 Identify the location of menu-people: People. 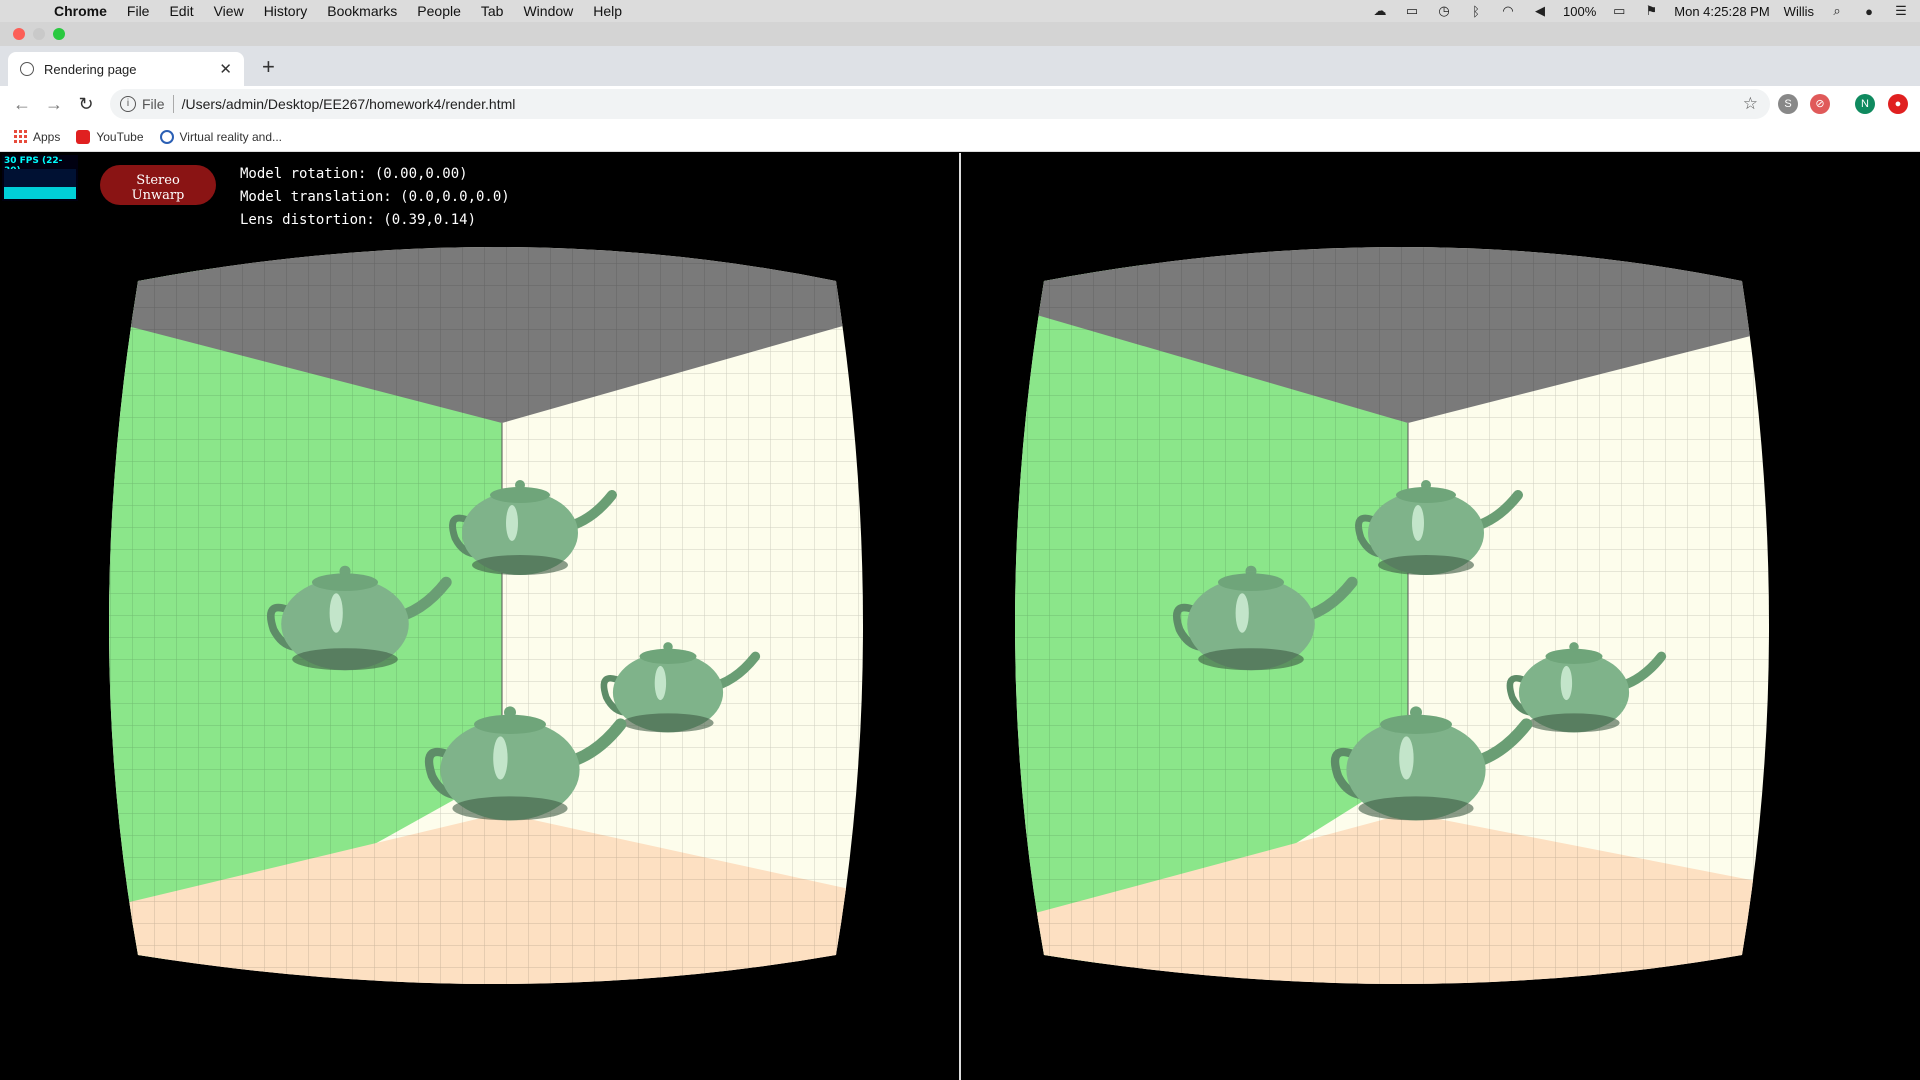
(439, 11).